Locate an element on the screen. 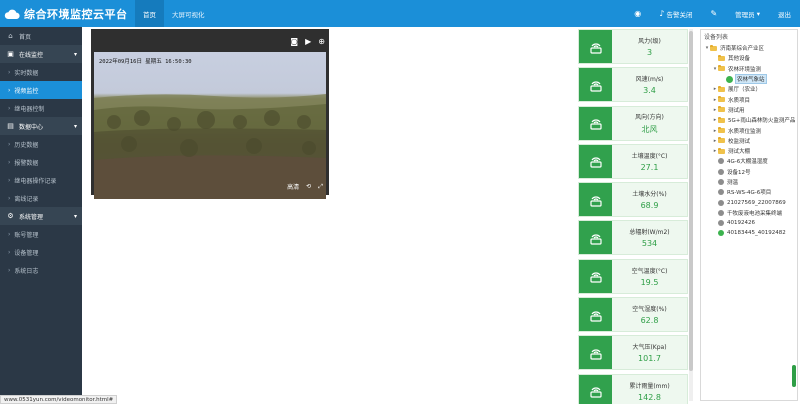  tree-node: ▸ 水质项目 is located at coordinates (749, 99).